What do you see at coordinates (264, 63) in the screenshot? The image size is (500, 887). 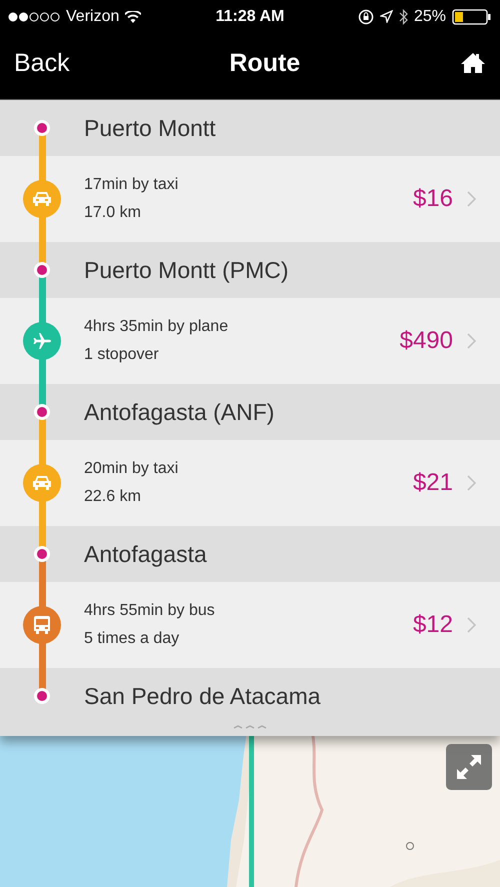 I see `nav-title: Route` at bounding box center [264, 63].